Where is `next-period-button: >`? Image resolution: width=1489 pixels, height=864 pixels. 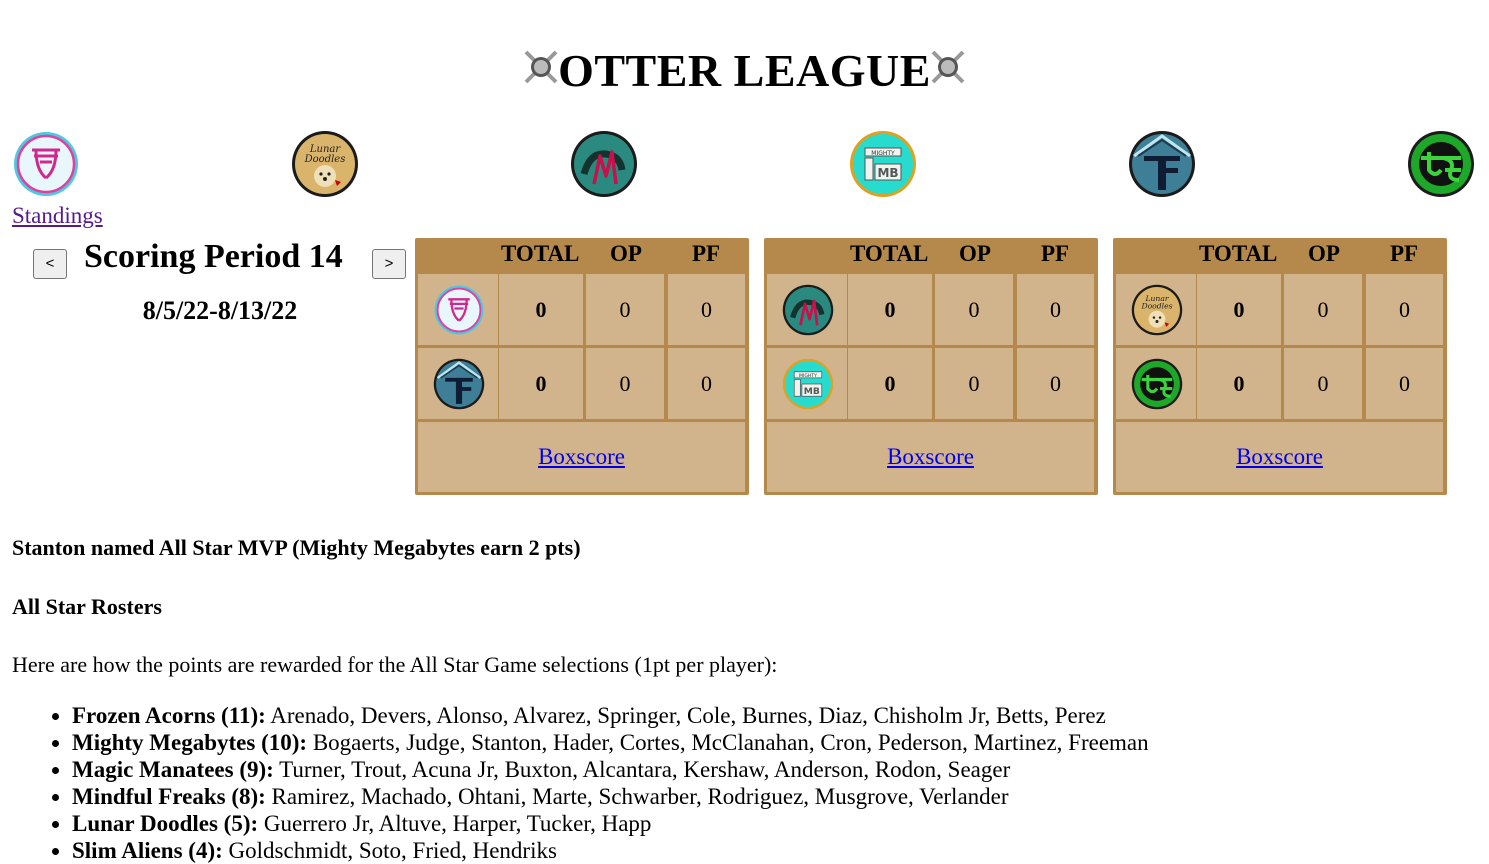 next-period-button: > is located at coordinates (389, 264).